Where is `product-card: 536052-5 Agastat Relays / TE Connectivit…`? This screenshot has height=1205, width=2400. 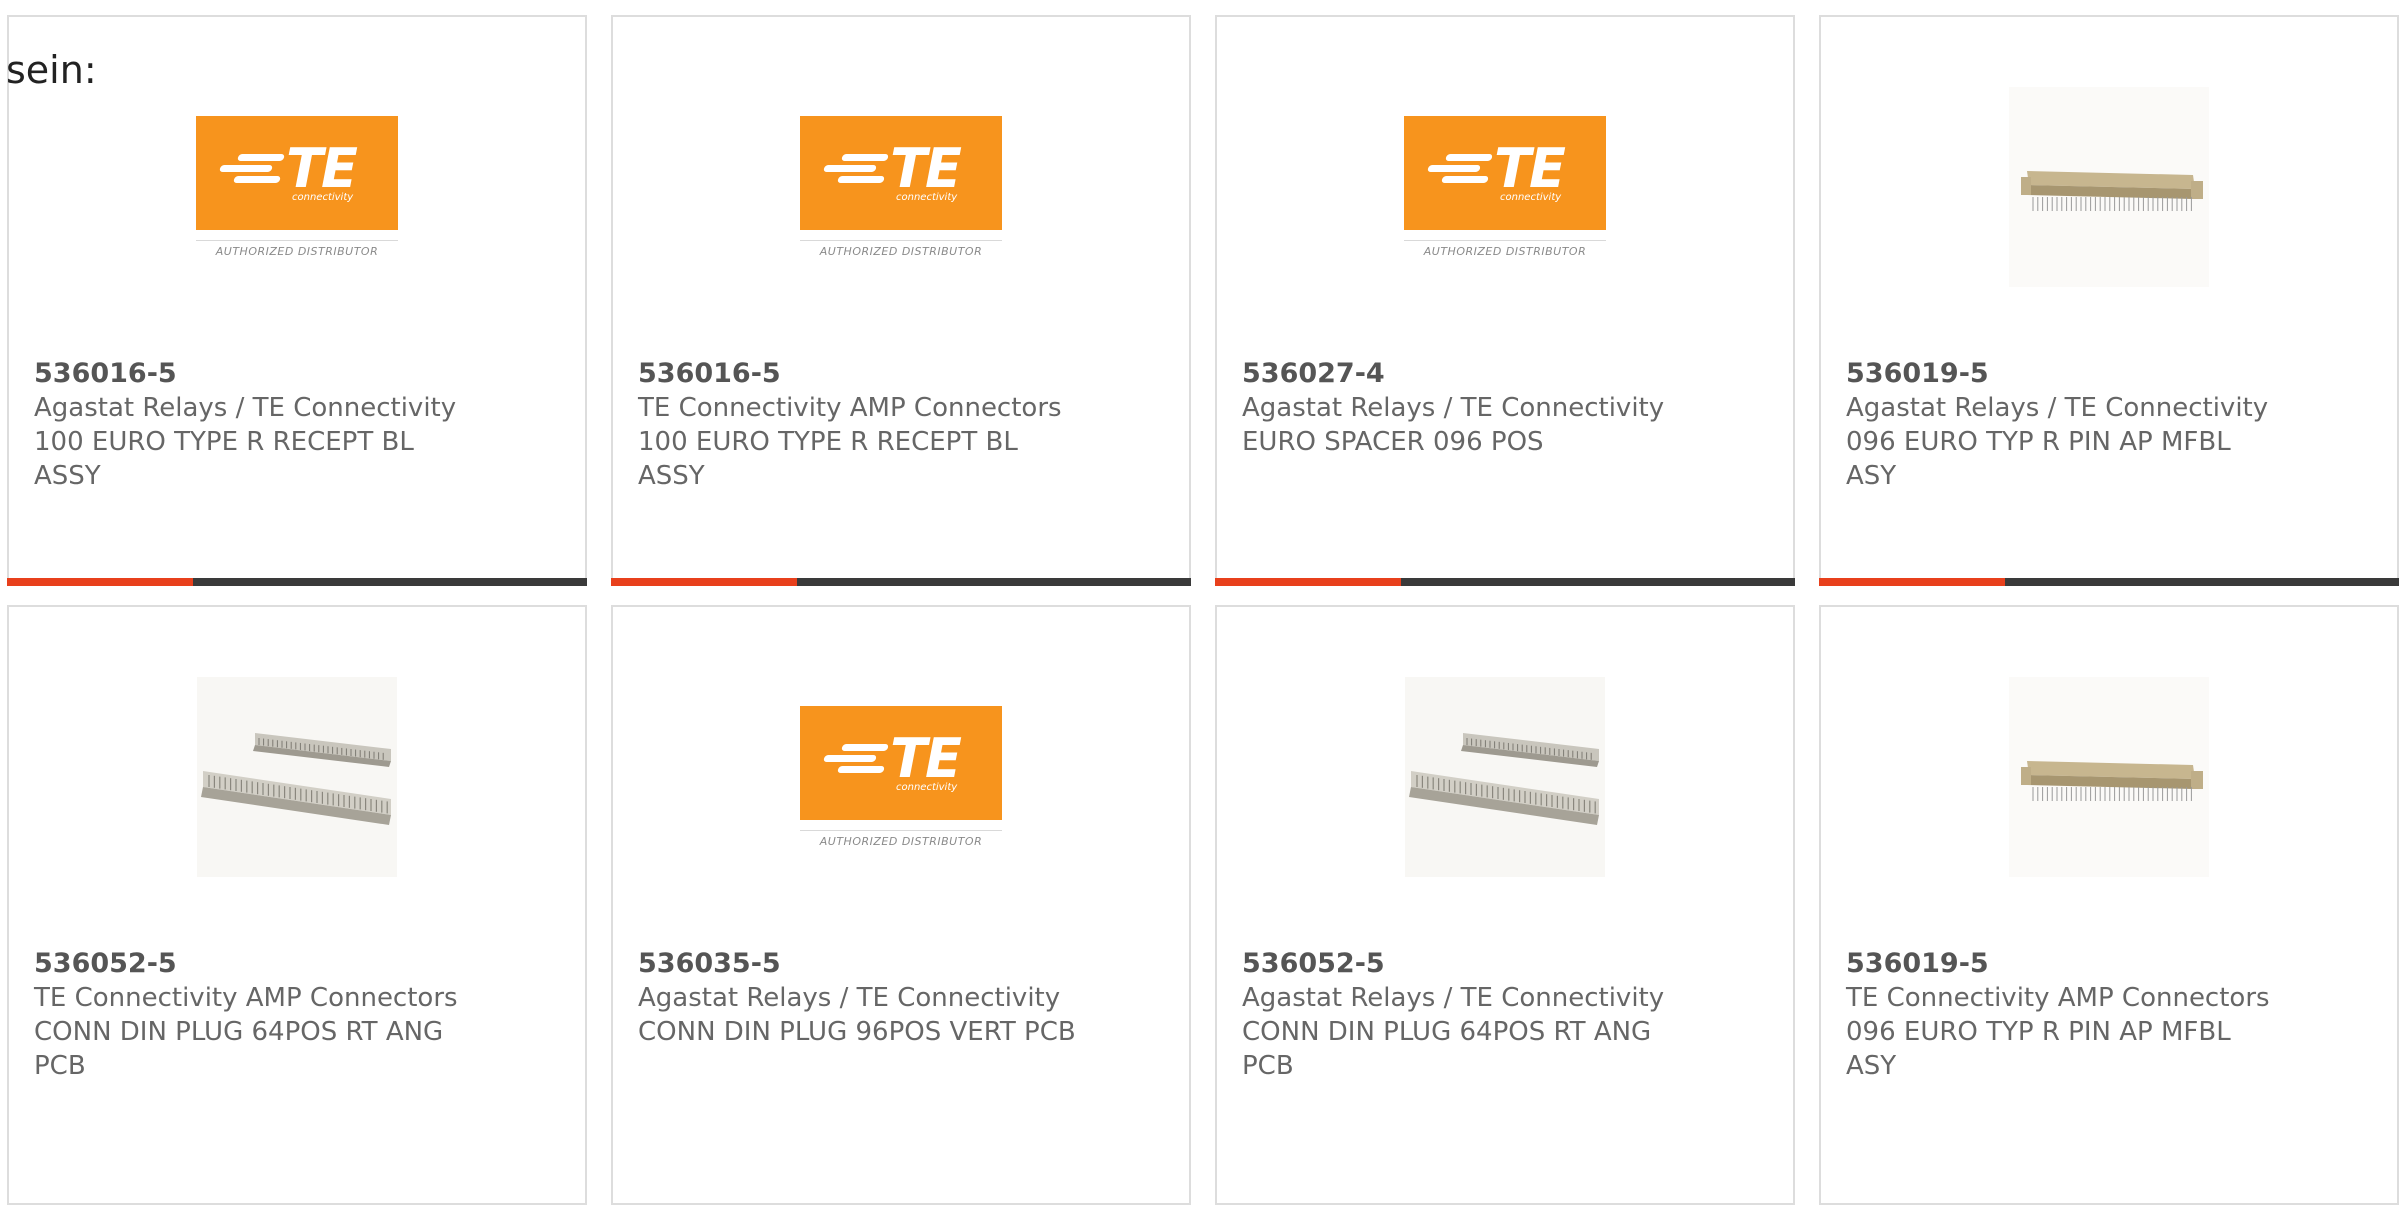
product-card: 536052-5 Agastat Relays / TE Connectivit… is located at coordinates (1505, 905).